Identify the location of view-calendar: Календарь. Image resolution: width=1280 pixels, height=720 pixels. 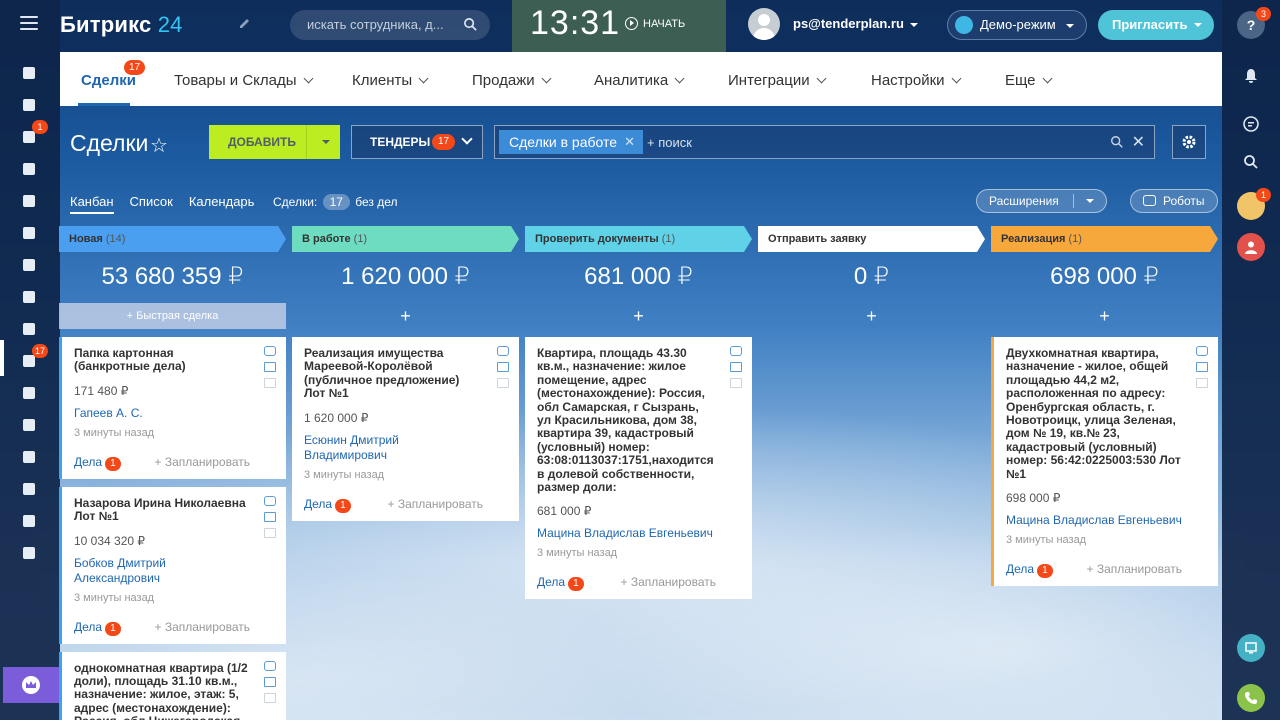
(222, 204).